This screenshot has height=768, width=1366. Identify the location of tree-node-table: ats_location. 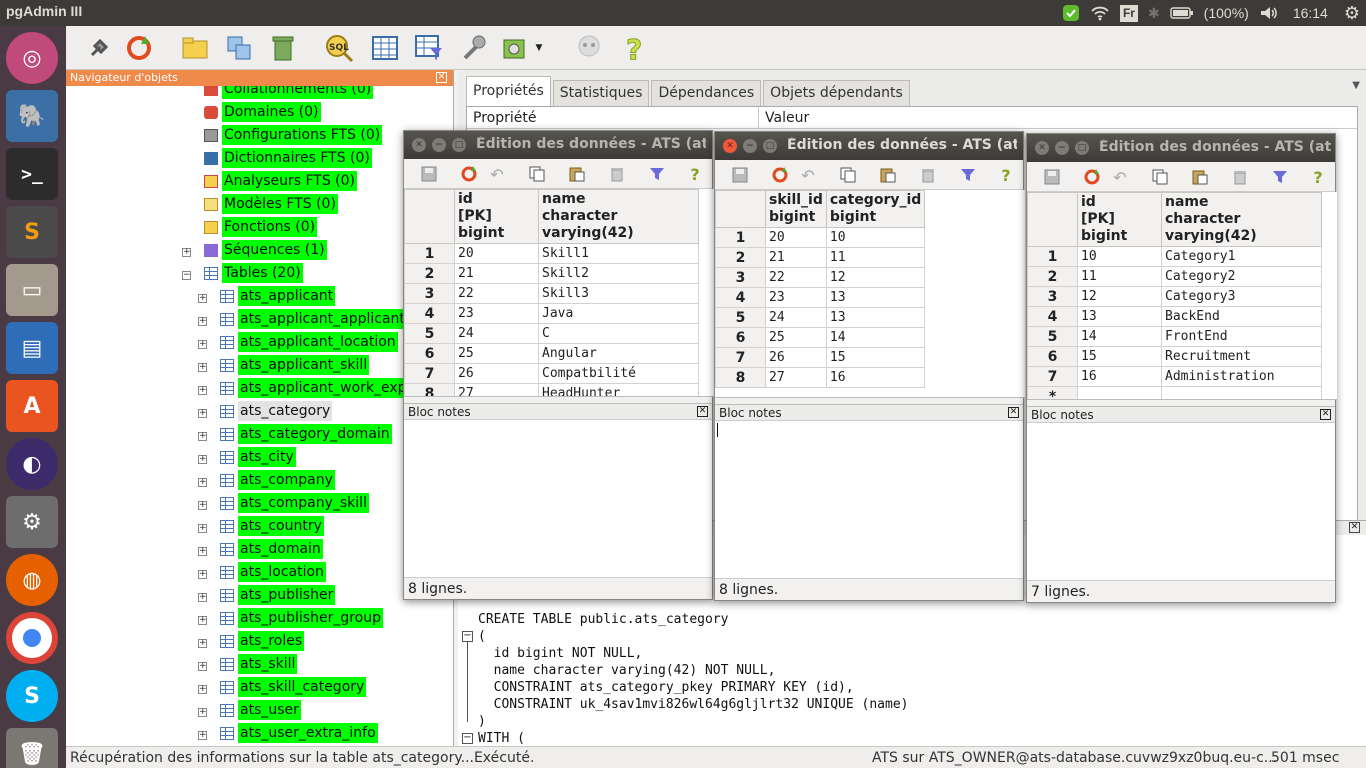
(273, 572).